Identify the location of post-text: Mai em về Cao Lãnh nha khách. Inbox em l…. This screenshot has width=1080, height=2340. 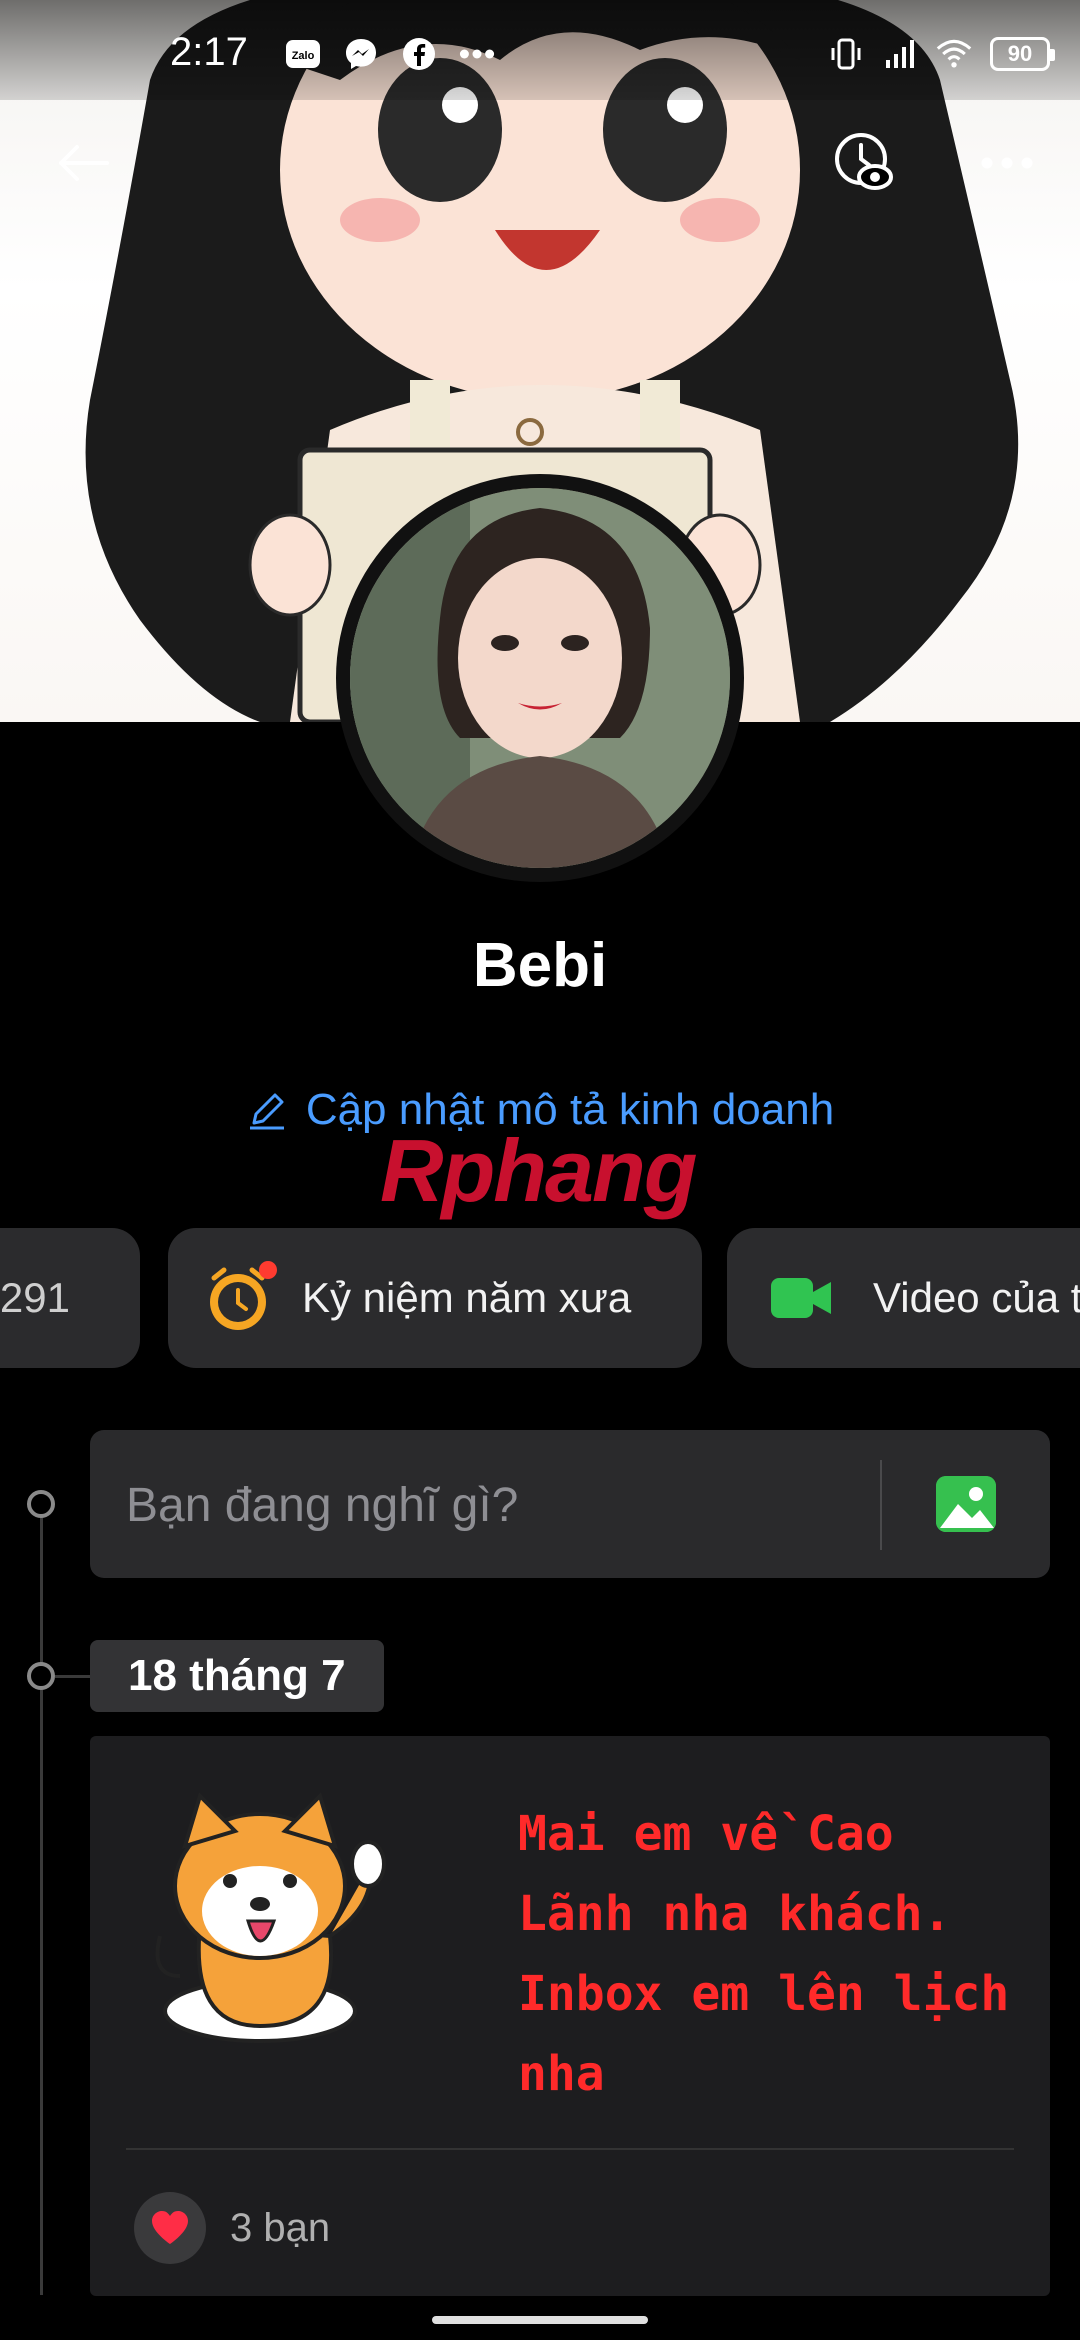
(764, 1954).